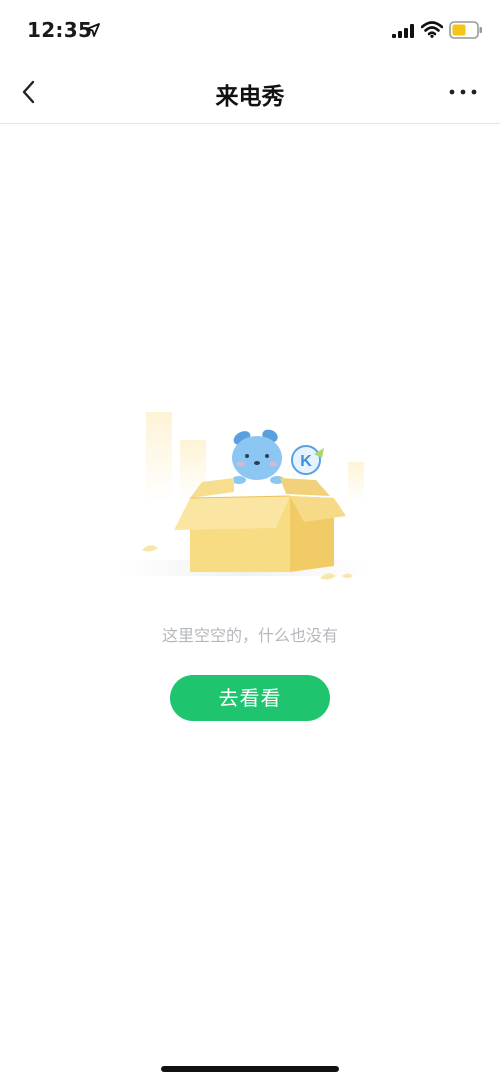 The image size is (500, 1083). I want to click on location-arrow-icon, so click(93, 30).